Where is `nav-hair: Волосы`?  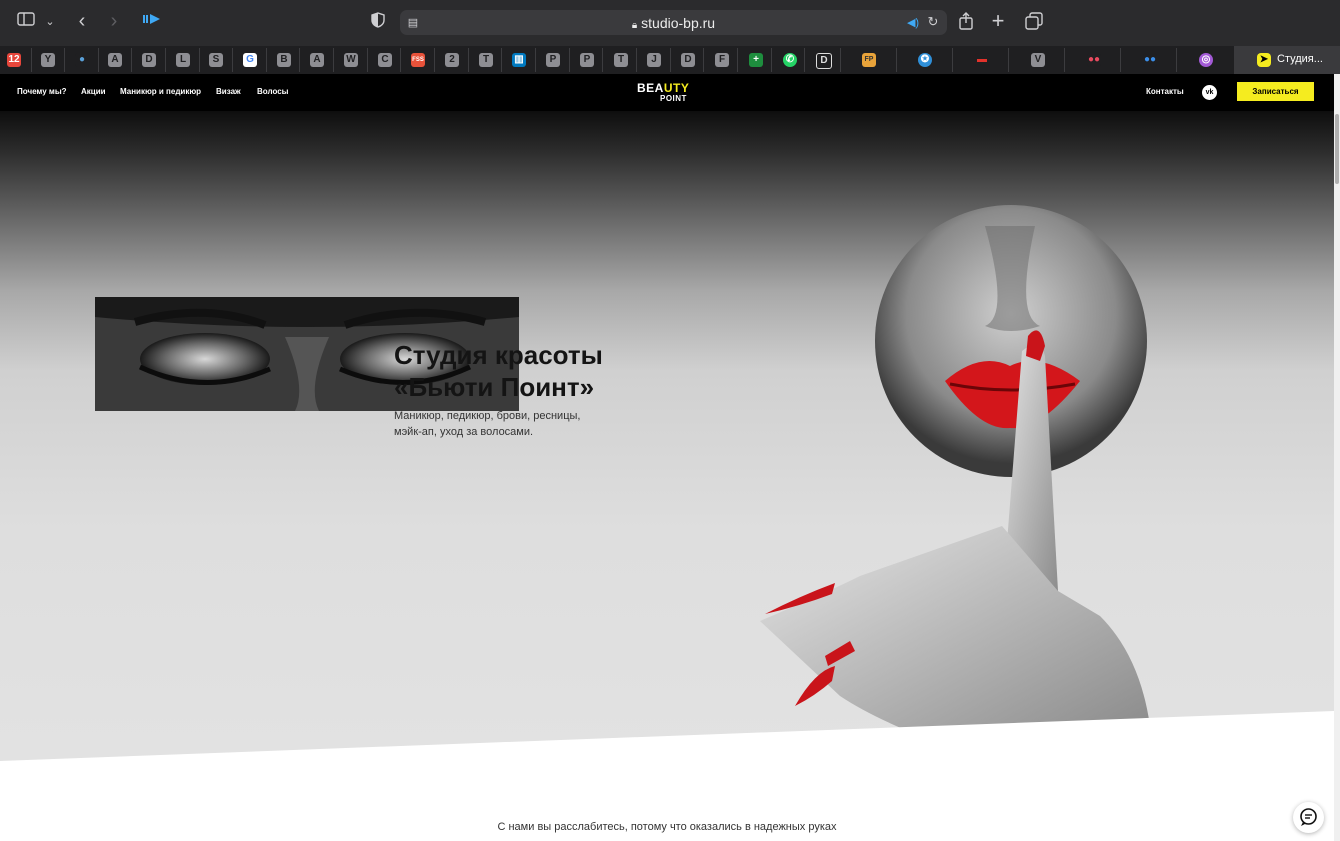
nav-hair: Волосы is located at coordinates (273, 91).